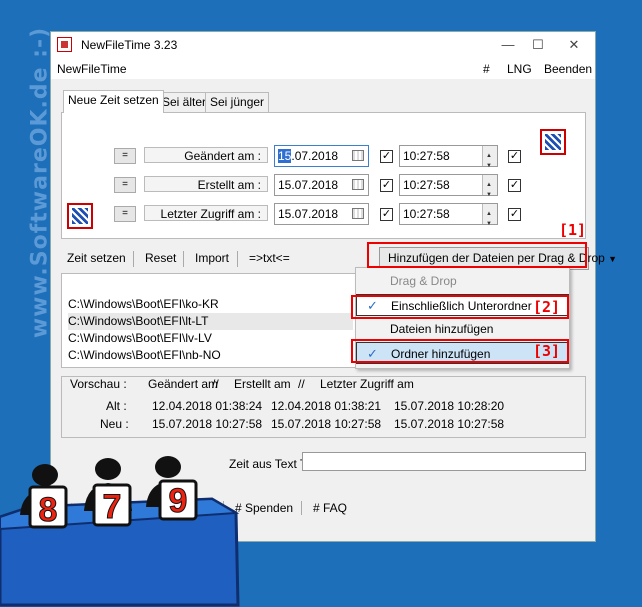 This screenshot has width=642, height=607. What do you see at coordinates (40, 182) in the screenshot?
I see `watermark: www.SoftwareOK.de :-)` at bounding box center [40, 182].